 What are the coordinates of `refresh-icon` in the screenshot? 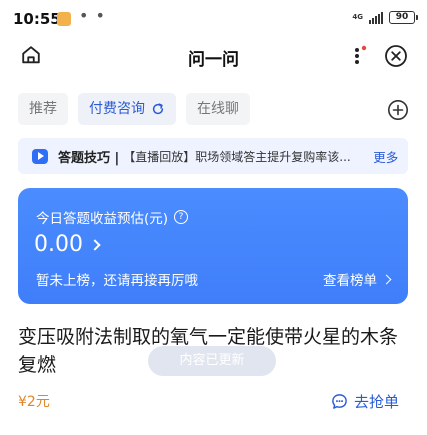 It's located at (158, 109).